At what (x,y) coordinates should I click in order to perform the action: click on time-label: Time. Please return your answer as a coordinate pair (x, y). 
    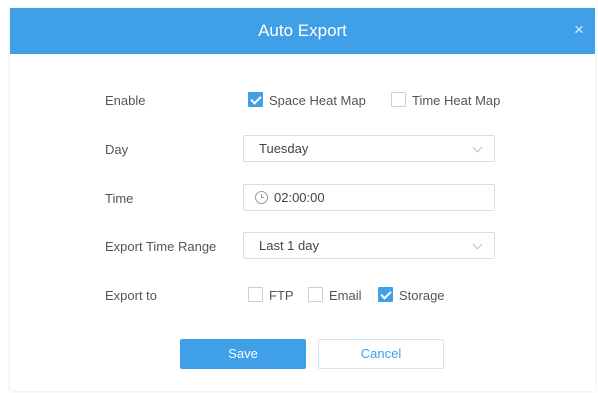
    Looking at the image, I should click on (119, 198).